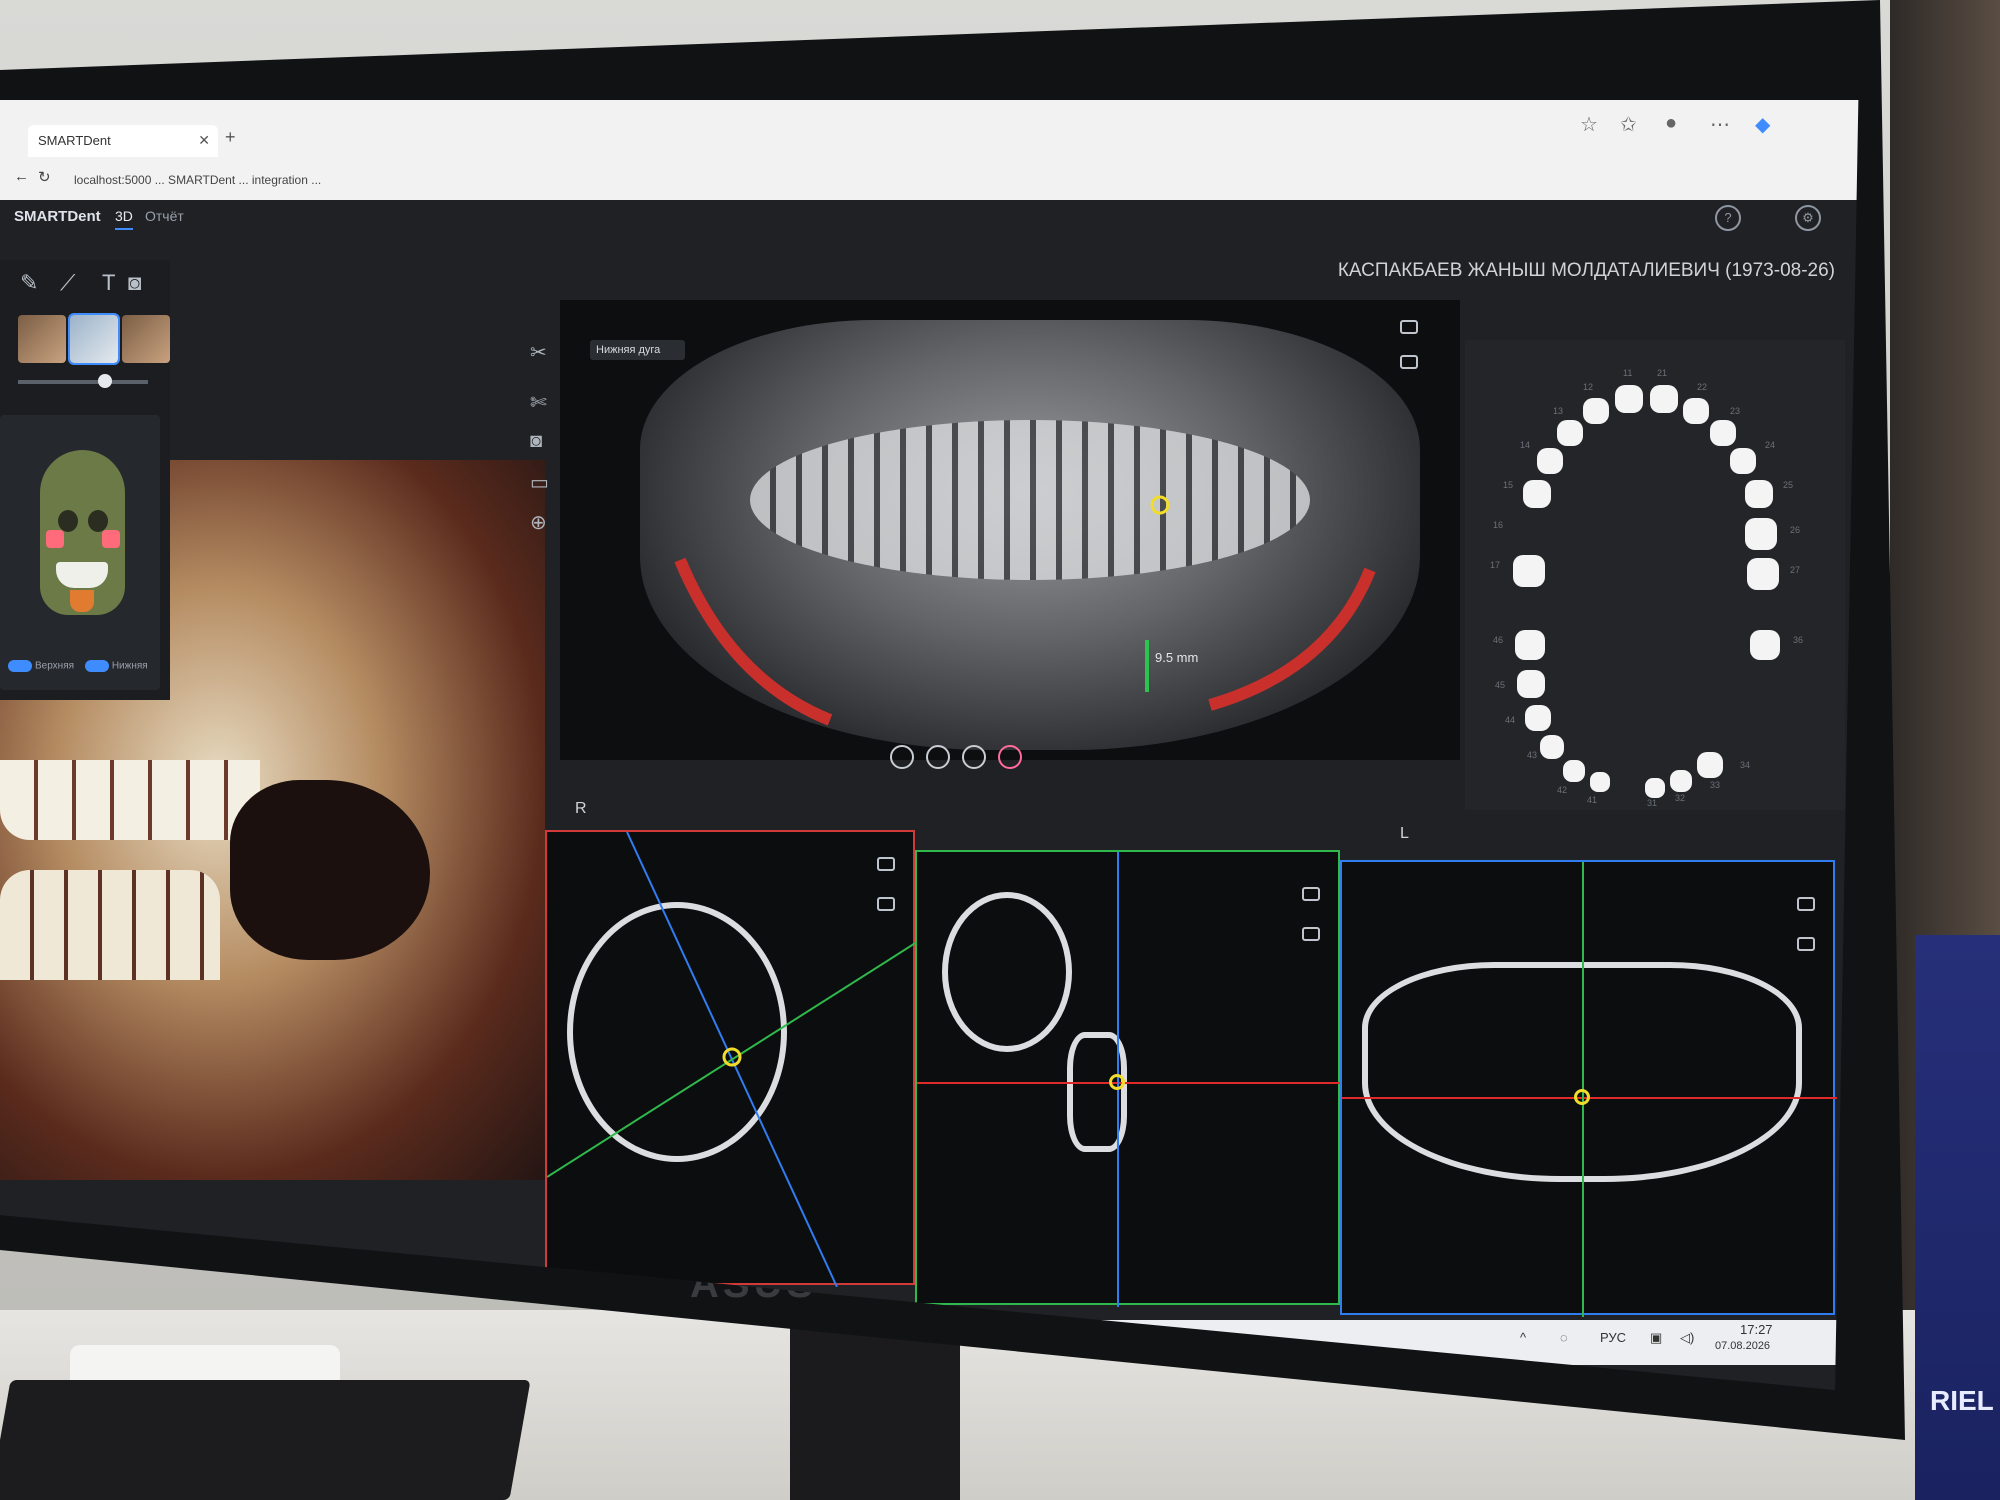 This screenshot has height=1500, width=2000. I want to click on slider-knob, so click(105, 381).